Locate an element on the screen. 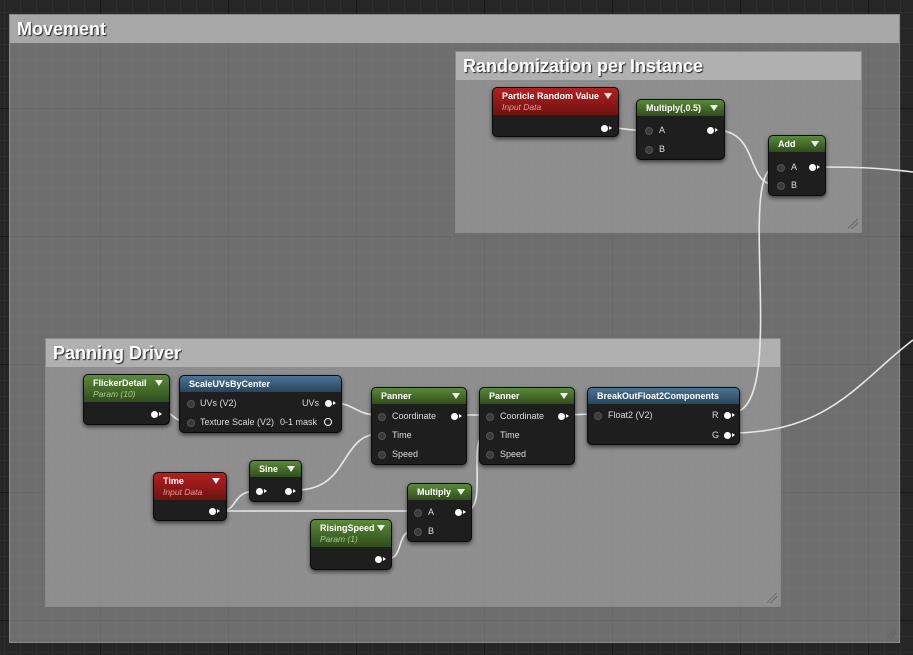  pin-label-coordinate: Coordinate is located at coordinates (522, 416).